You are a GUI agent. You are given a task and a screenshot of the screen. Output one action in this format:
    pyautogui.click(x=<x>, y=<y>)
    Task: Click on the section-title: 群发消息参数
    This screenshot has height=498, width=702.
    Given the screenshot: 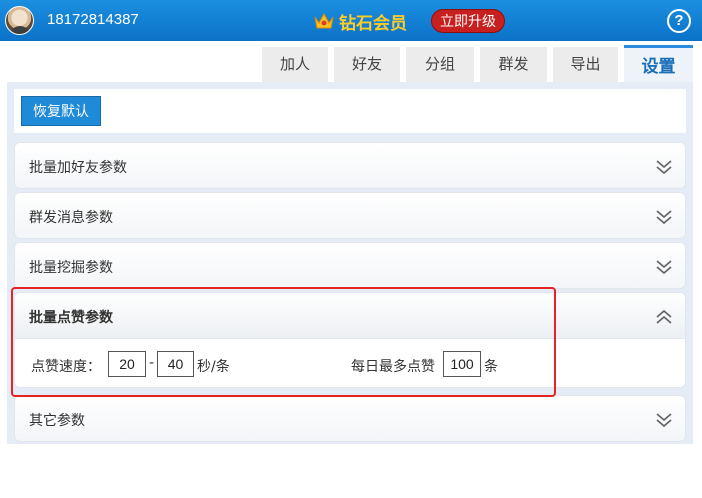 What is the action you would take?
    pyautogui.click(x=71, y=218)
    